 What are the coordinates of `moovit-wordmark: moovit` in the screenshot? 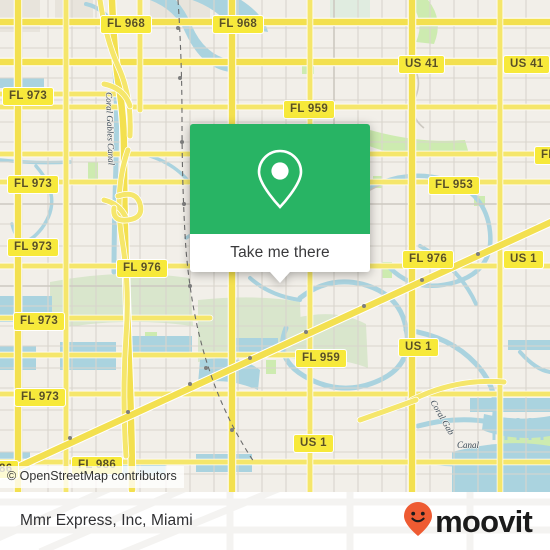 It's located at (484, 521).